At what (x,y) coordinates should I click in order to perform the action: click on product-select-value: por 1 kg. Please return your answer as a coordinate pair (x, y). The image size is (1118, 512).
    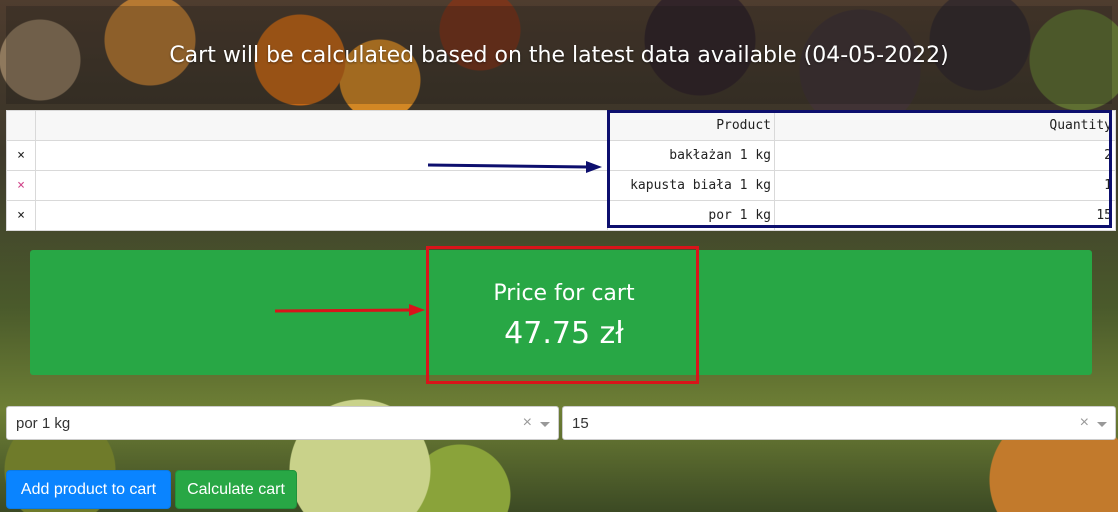
    Looking at the image, I should click on (43, 423).